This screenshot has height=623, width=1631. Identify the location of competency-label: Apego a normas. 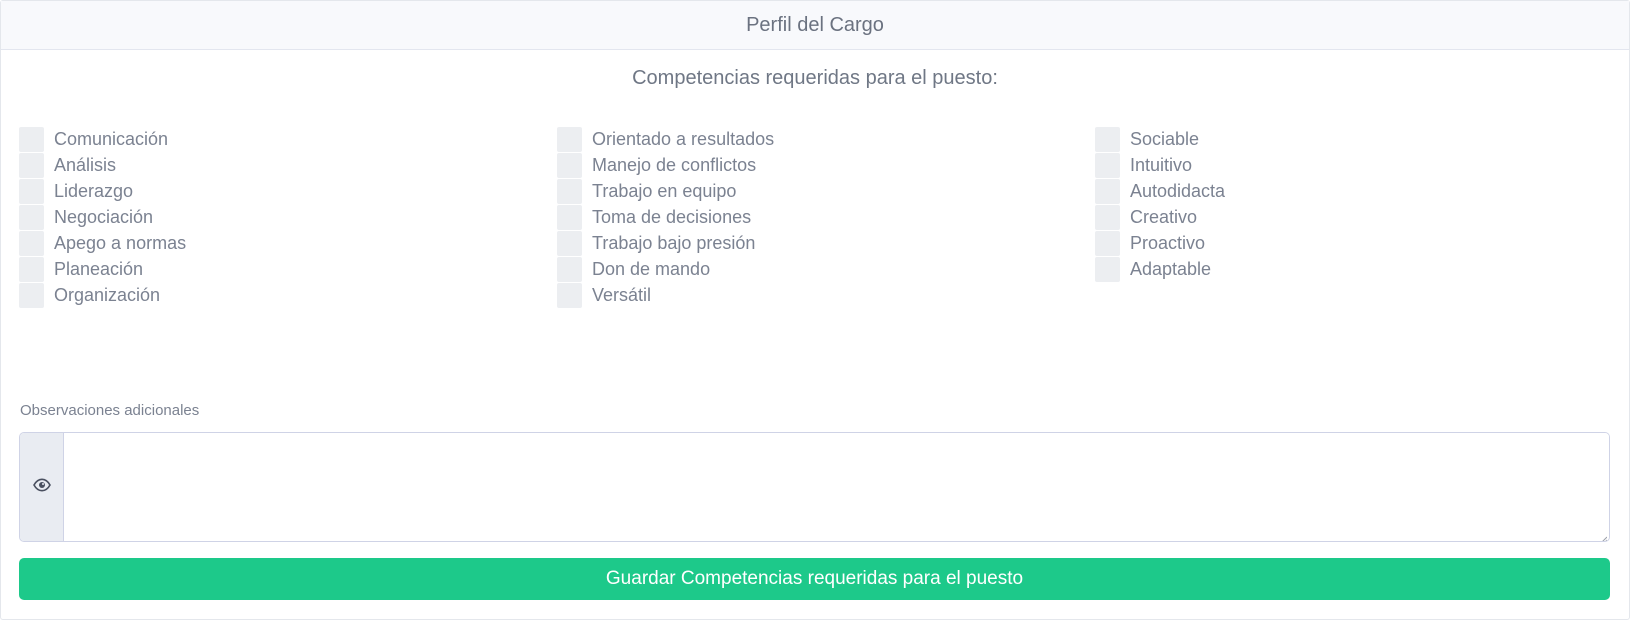
(120, 243).